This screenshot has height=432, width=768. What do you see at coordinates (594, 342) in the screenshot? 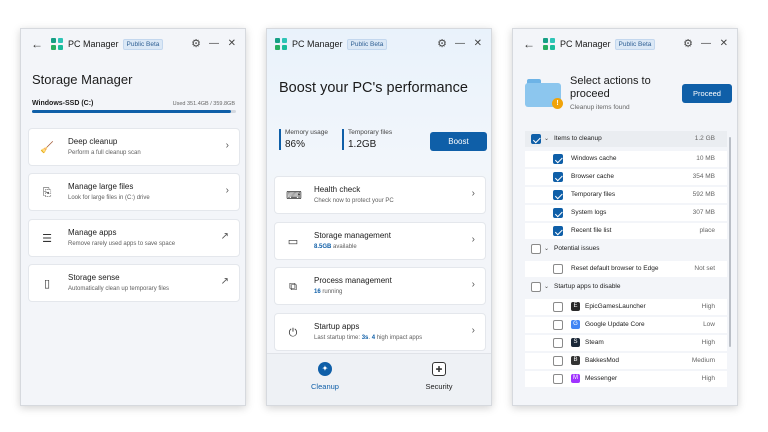
I see `item-label: Steam` at bounding box center [594, 342].